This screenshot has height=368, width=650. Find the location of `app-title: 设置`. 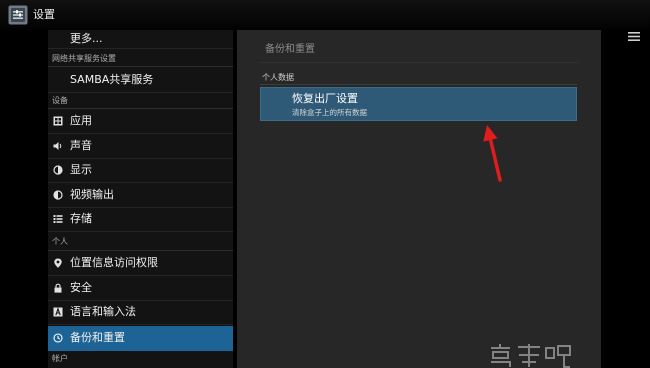

app-title: 设置 is located at coordinates (44, 14).